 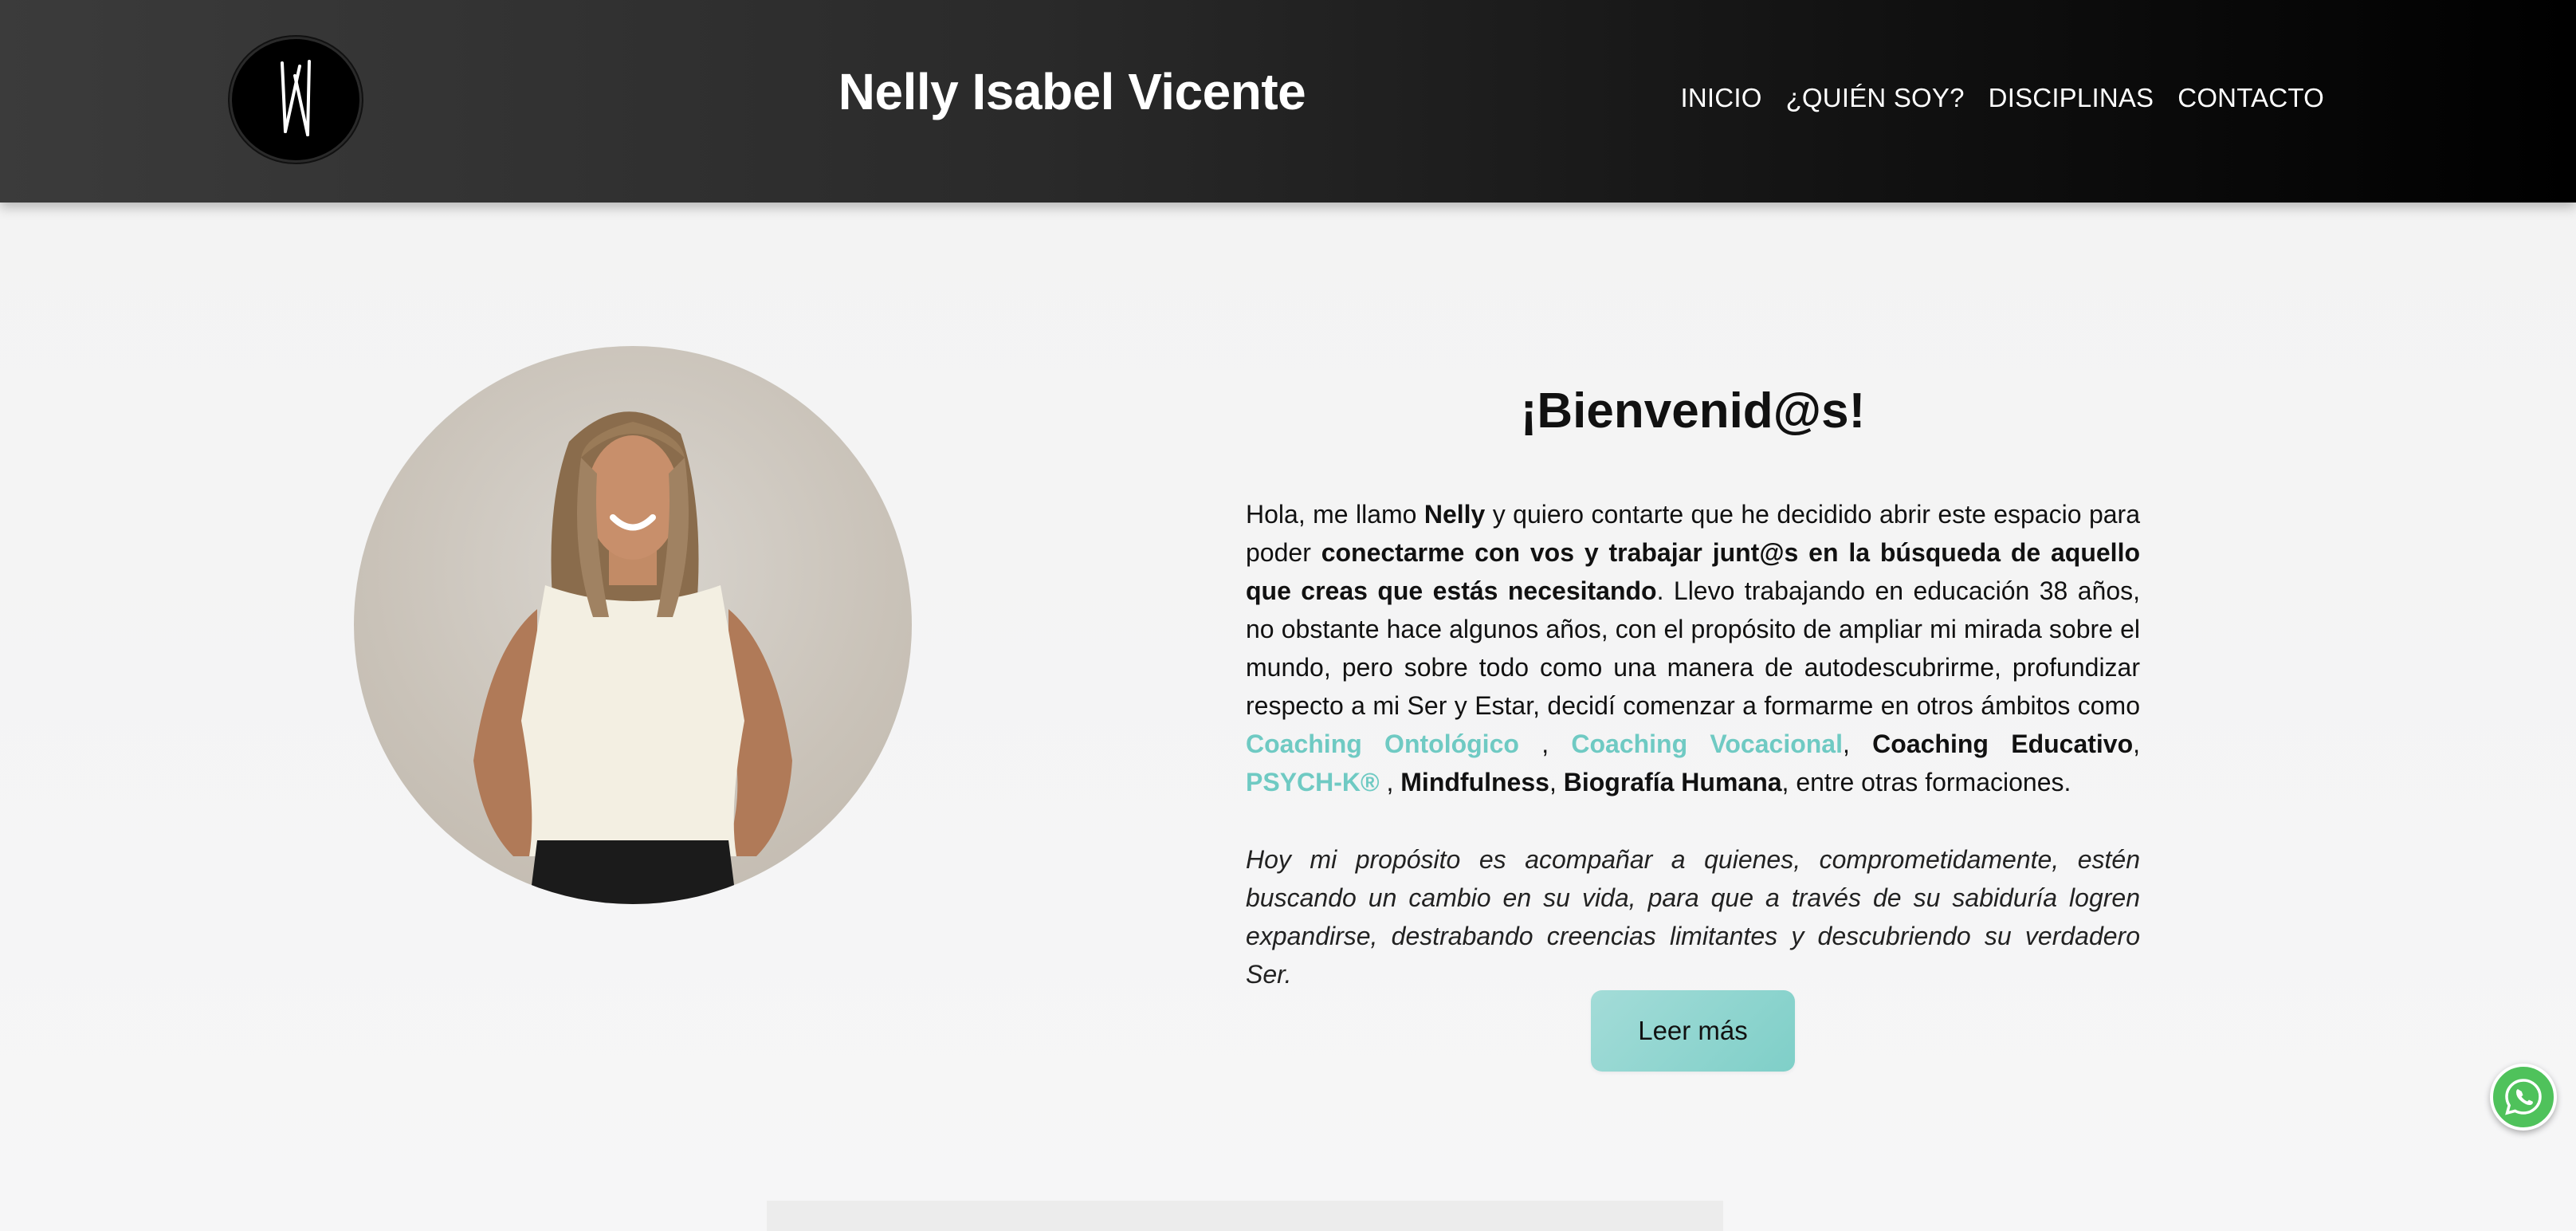 I want to click on read-more-button: Leer más, so click(x=1693, y=1031).